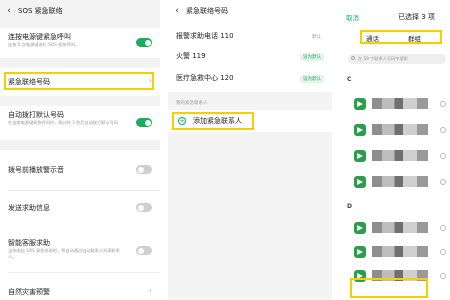 The width and height of the screenshot is (450, 300). I want to click on item-label: 发送求助信息, so click(29, 208).